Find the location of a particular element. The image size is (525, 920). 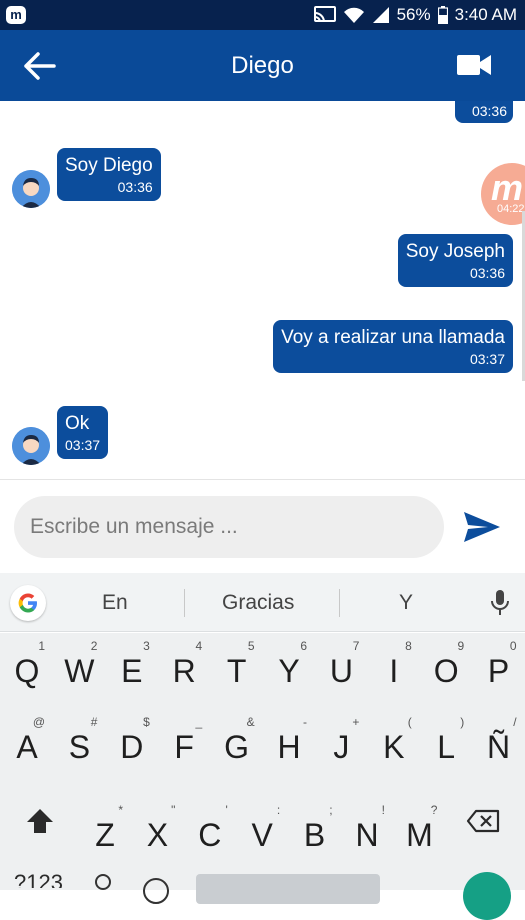

key-u: 7U is located at coordinates (341, 663).